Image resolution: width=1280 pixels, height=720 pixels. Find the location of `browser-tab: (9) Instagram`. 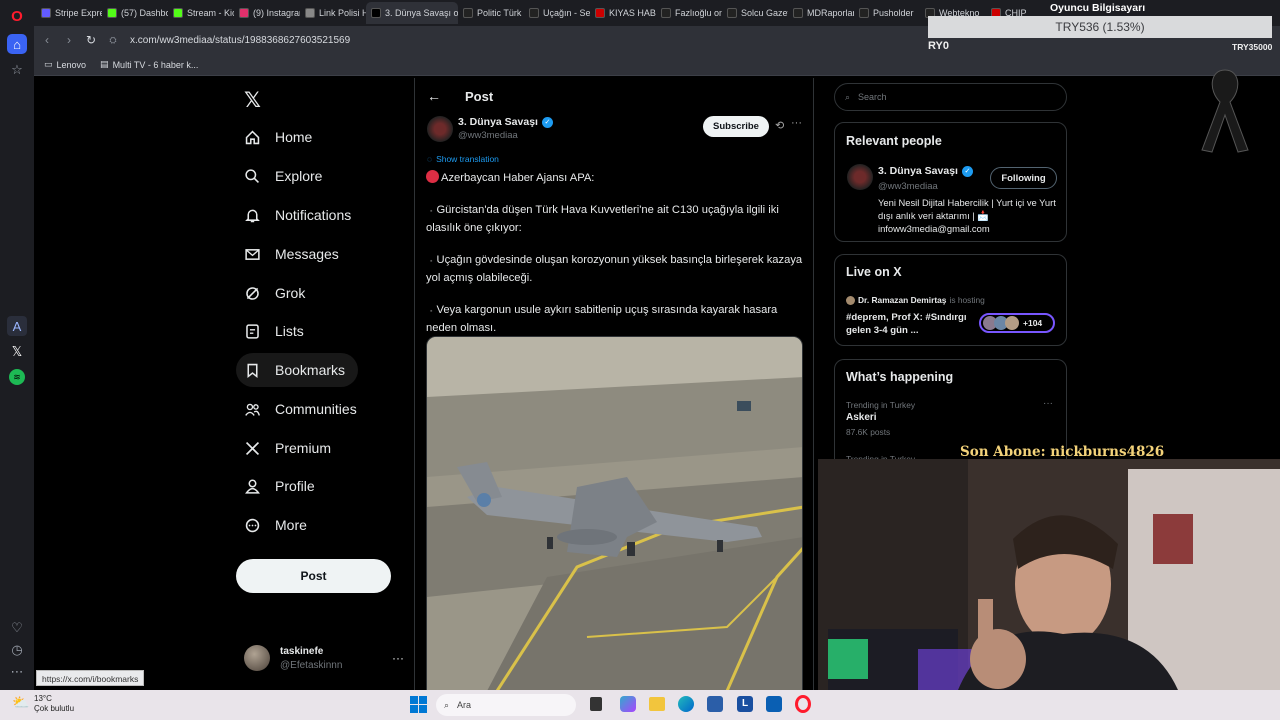

browser-tab: (9) Instagram is located at coordinates (267, 13).